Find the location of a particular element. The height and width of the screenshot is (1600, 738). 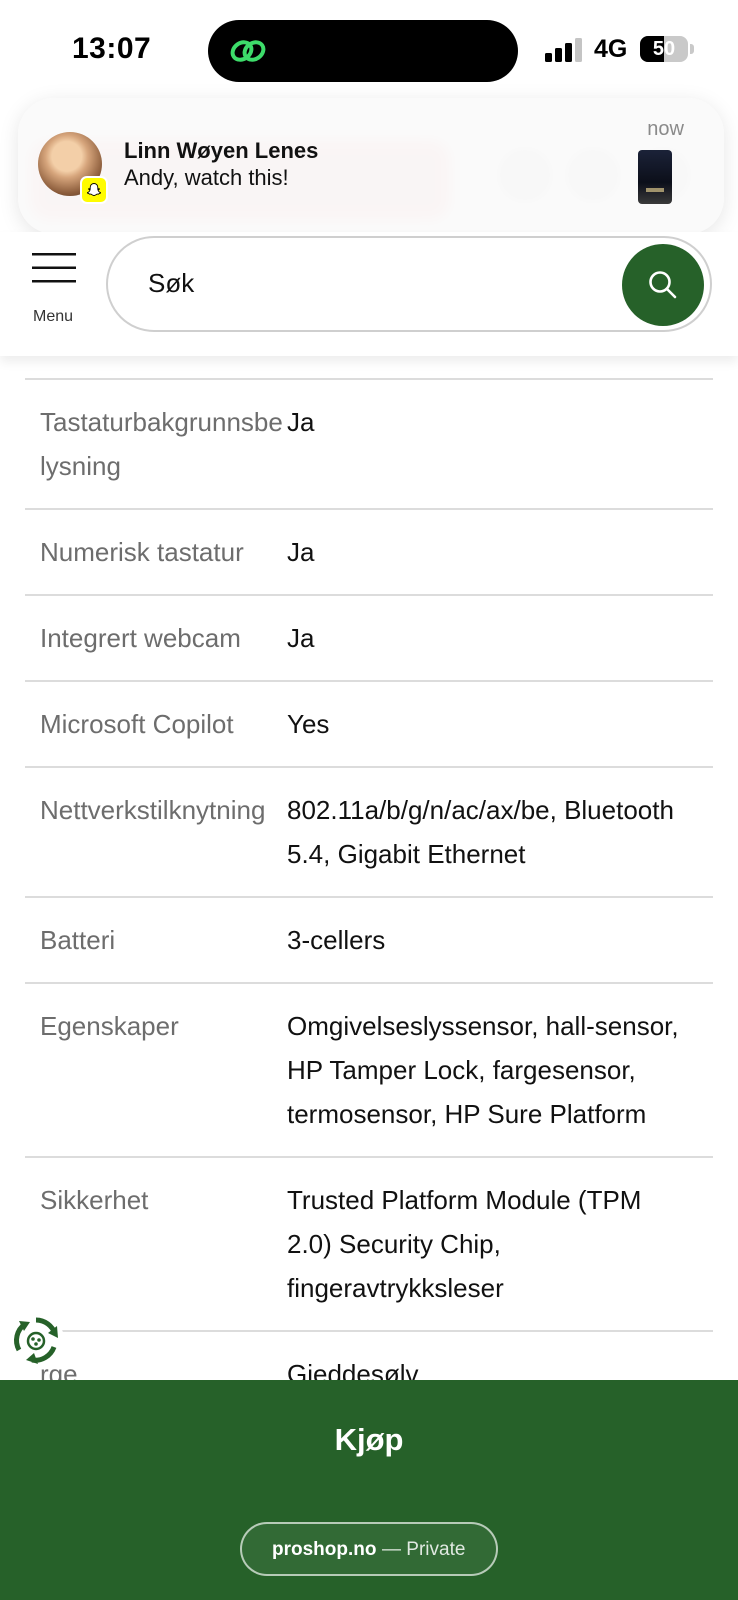

notification-time: now is located at coordinates (665, 129).